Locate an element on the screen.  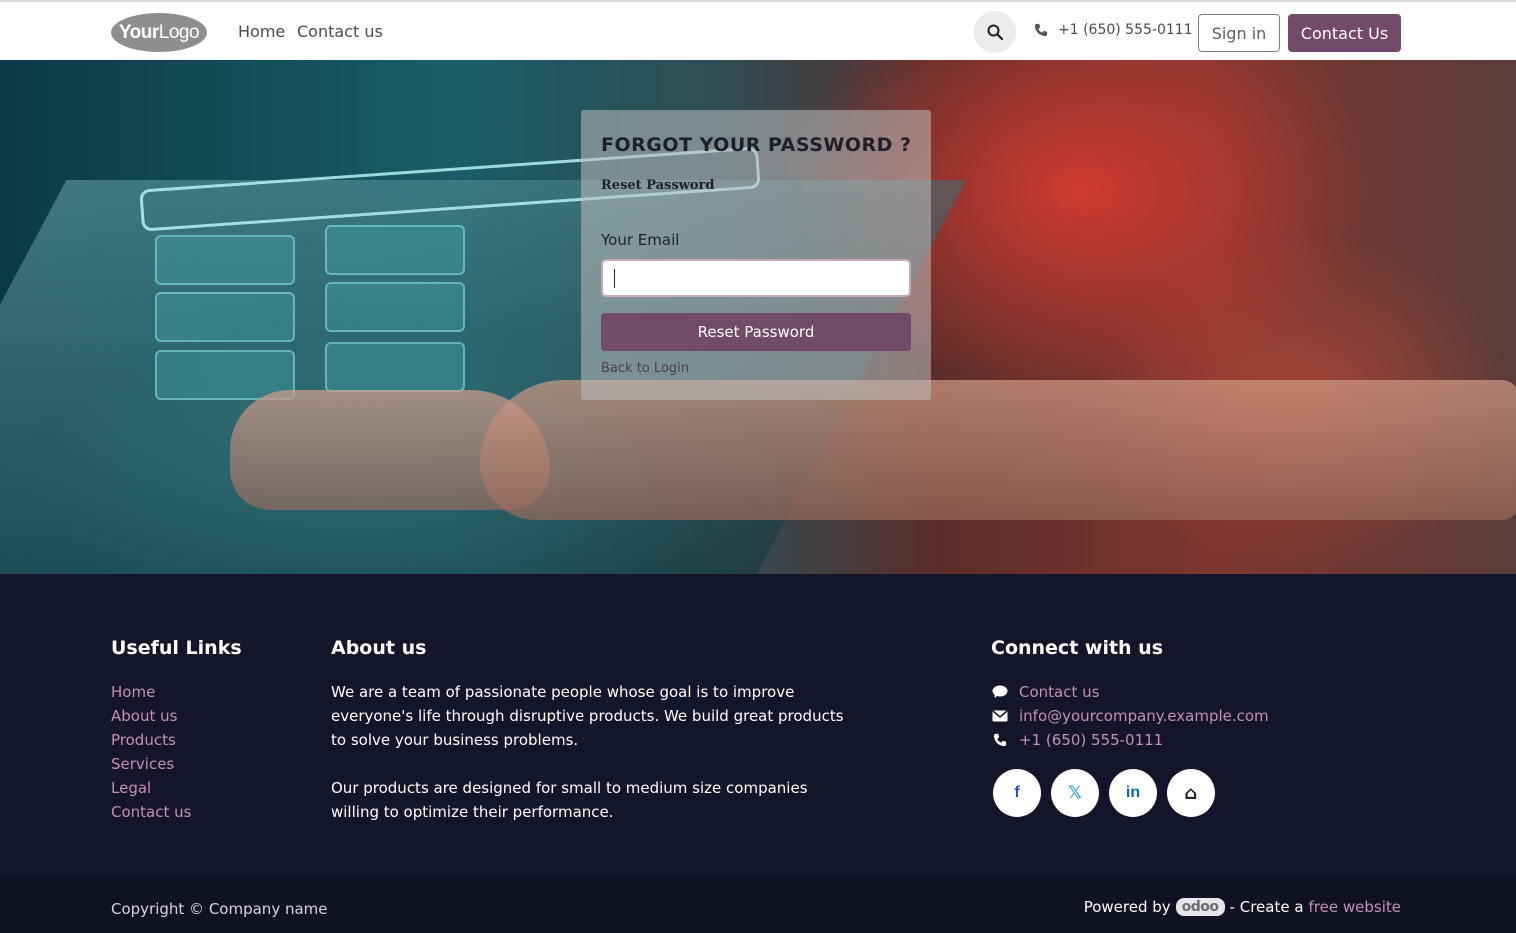
home-icon: ⌂ is located at coordinates (1191, 793).